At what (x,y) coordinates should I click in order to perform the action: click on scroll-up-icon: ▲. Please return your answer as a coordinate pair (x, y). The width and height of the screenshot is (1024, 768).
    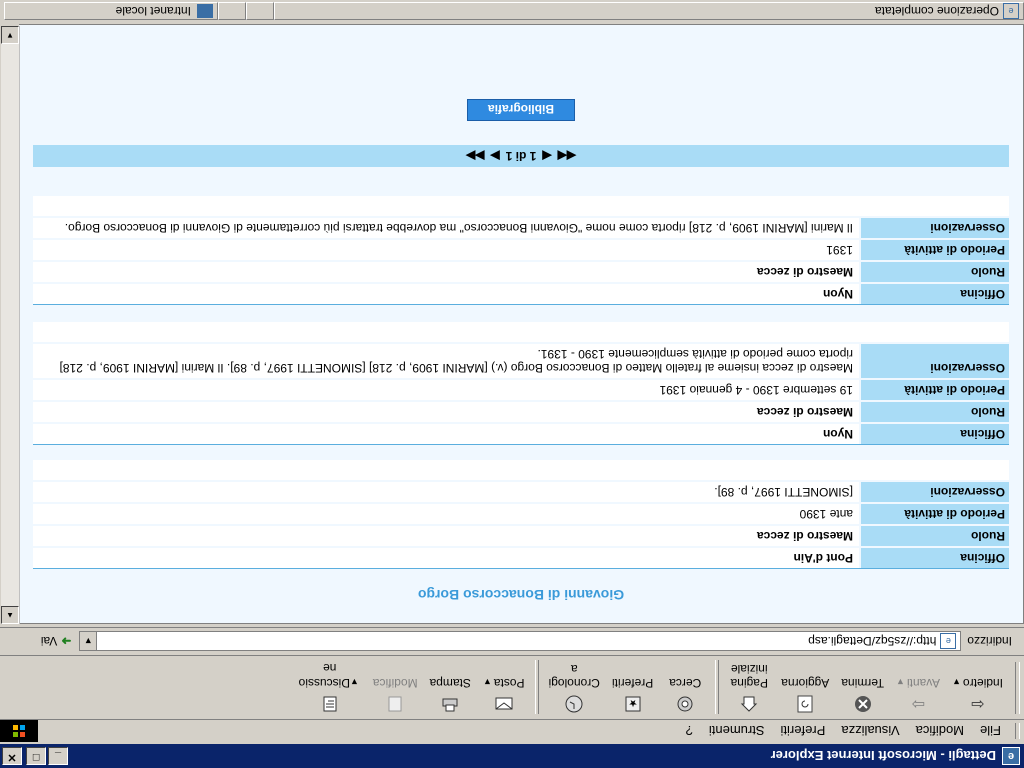
    Looking at the image, I should click on (10, 615).